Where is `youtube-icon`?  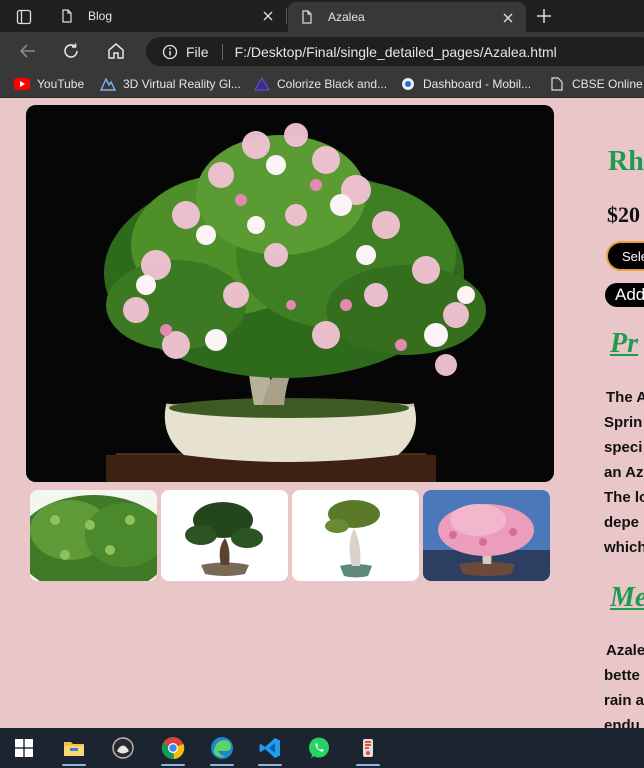
youtube-icon is located at coordinates (22, 84).